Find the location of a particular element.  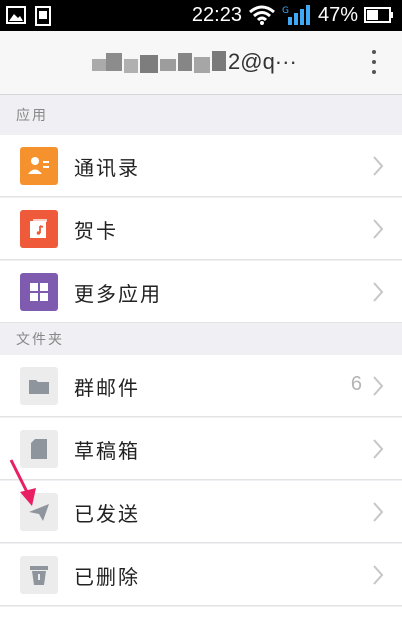

folder-item-label: 已发送 is located at coordinates (107, 514).